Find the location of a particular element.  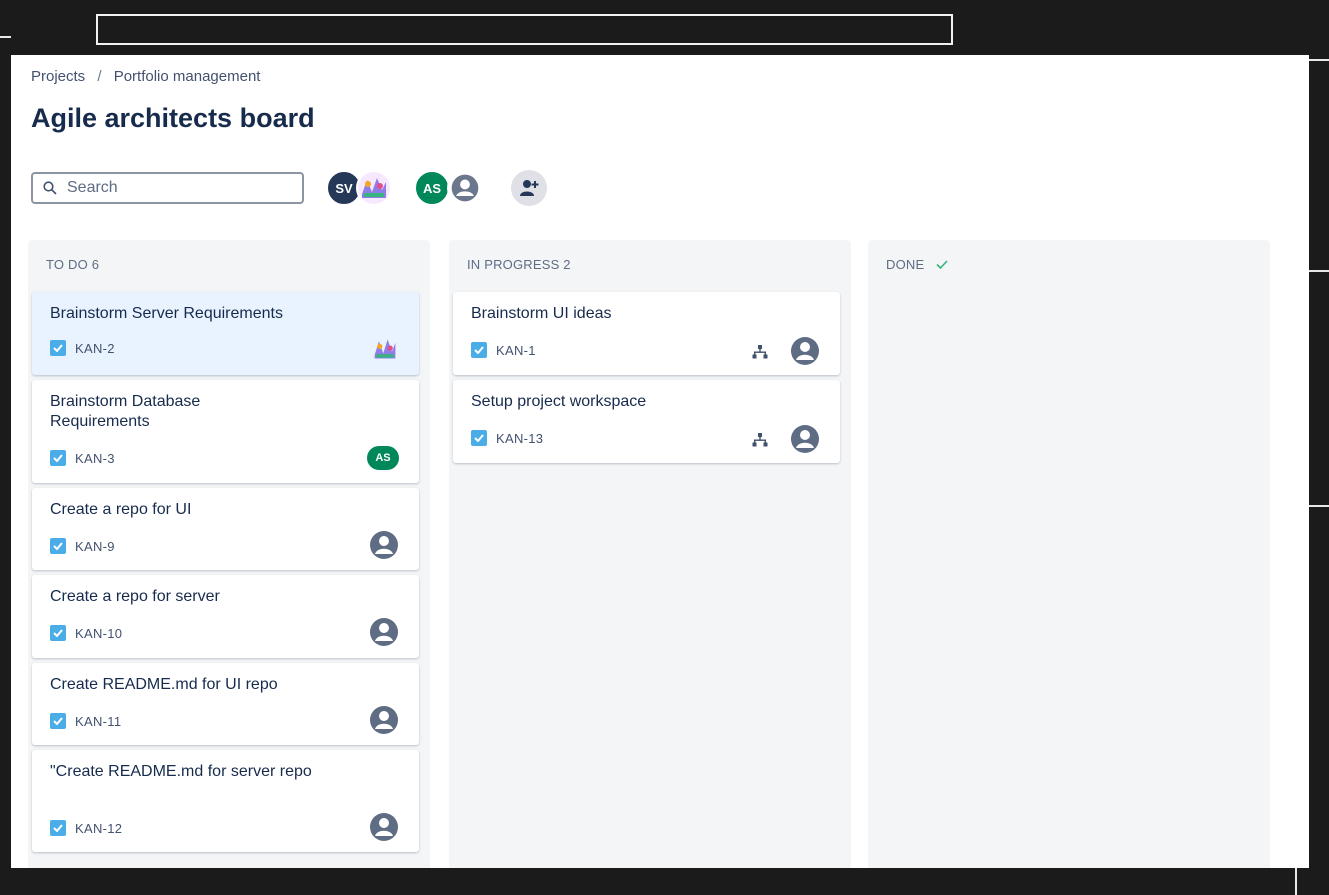

avatar-as: AS is located at coordinates (432, 188).